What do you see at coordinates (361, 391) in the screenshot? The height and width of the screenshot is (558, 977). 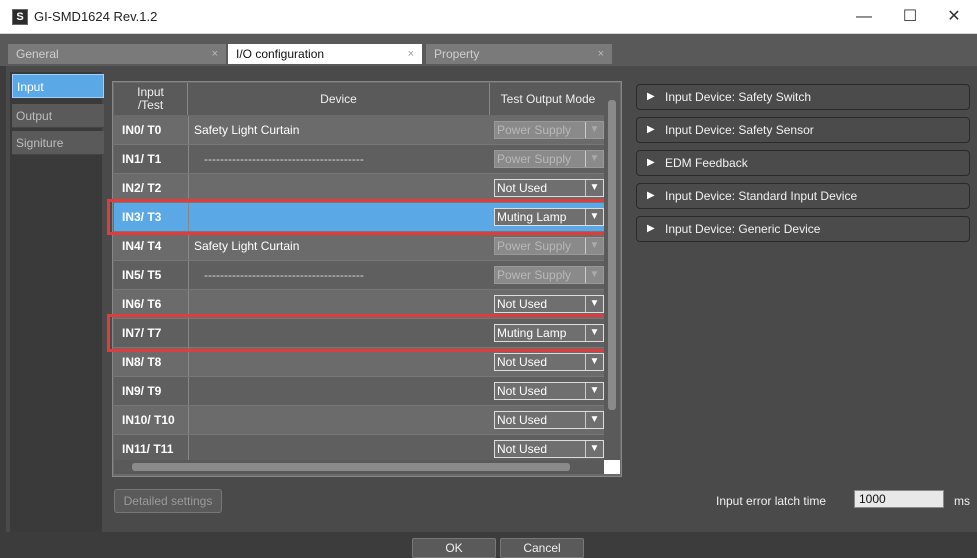 I see `table-row: IN9/ T9 Not Used ▼` at bounding box center [361, 391].